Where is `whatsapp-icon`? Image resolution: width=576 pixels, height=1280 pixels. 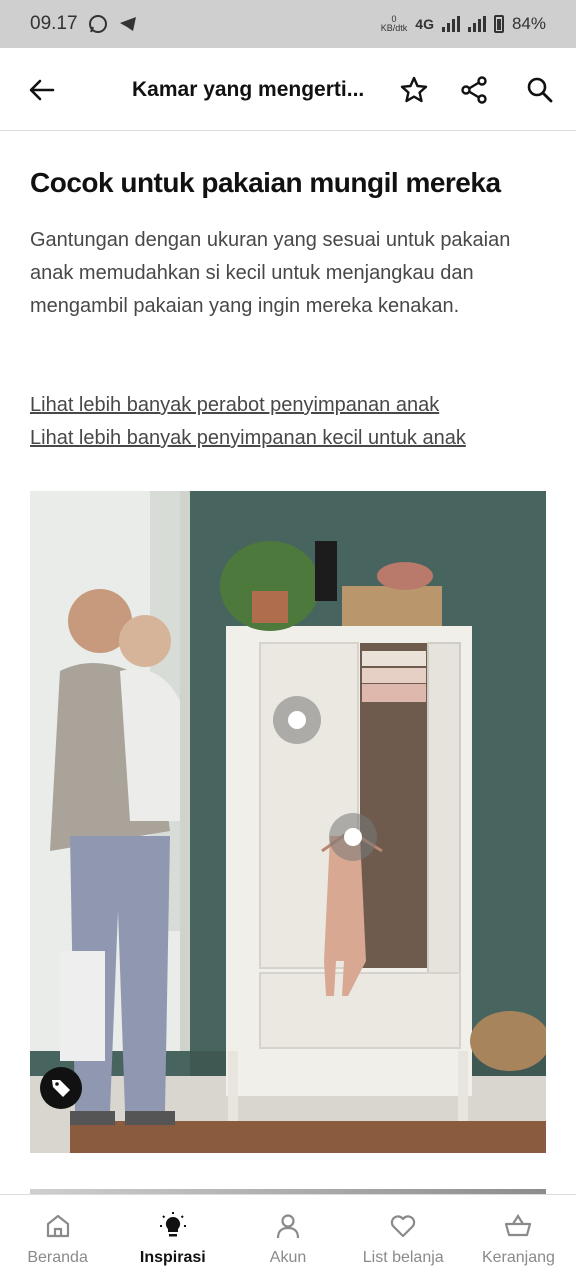 whatsapp-icon is located at coordinates (97, 24).